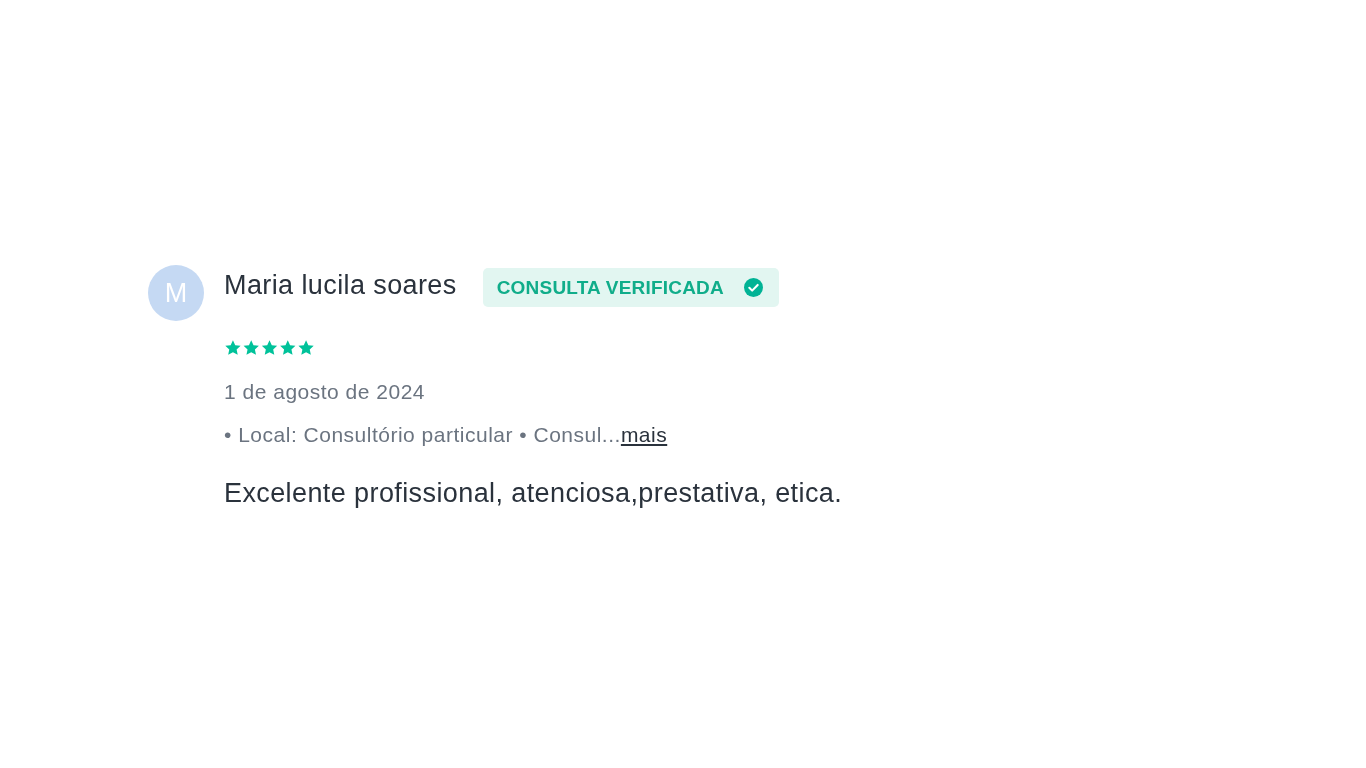 Image resolution: width=1366 pixels, height=768 pixels. I want to click on author-name: Maria lucila soares, so click(340, 284).